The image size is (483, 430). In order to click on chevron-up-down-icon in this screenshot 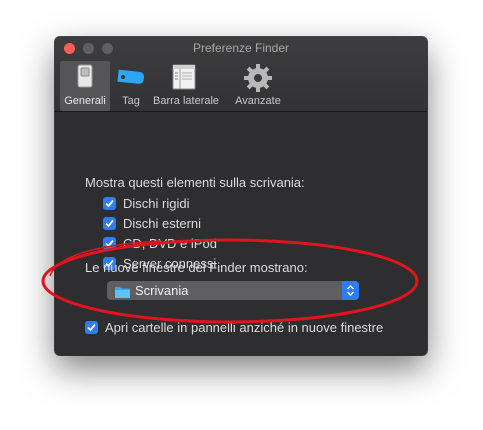, I will do `click(350, 290)`.